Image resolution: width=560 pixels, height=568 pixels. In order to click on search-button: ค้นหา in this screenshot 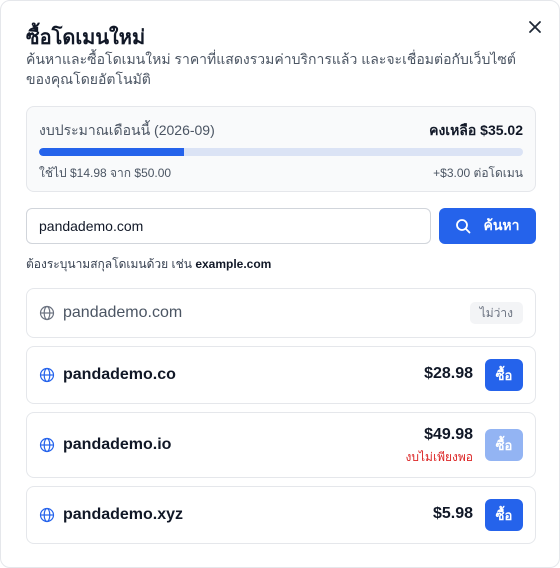, I will do `click(487, 226)`.